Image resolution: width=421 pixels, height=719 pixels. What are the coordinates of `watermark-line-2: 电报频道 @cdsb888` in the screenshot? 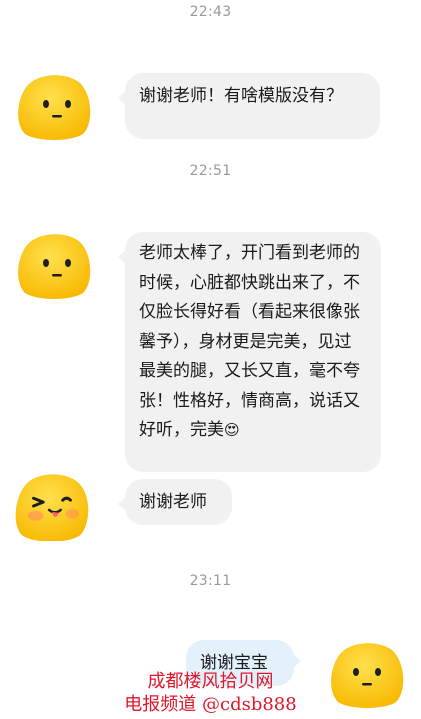 It's located at (210, 704).